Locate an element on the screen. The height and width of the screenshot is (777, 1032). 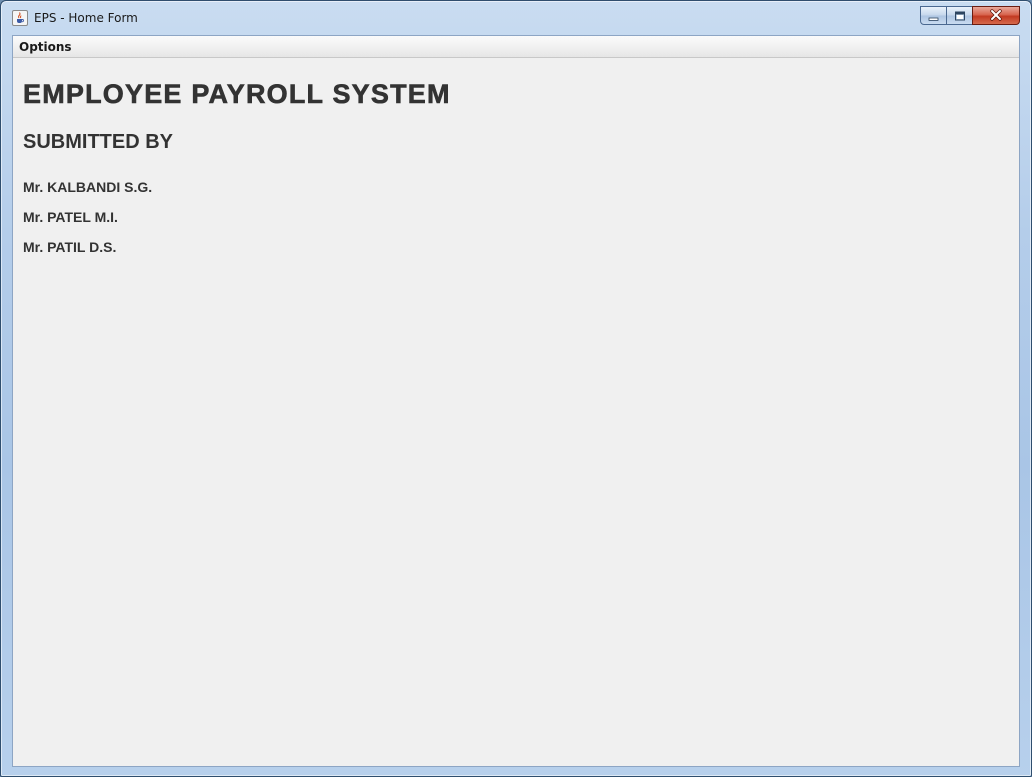
submitted-by-heading: SUBMITTED BY is located at coordinates (98, 142).